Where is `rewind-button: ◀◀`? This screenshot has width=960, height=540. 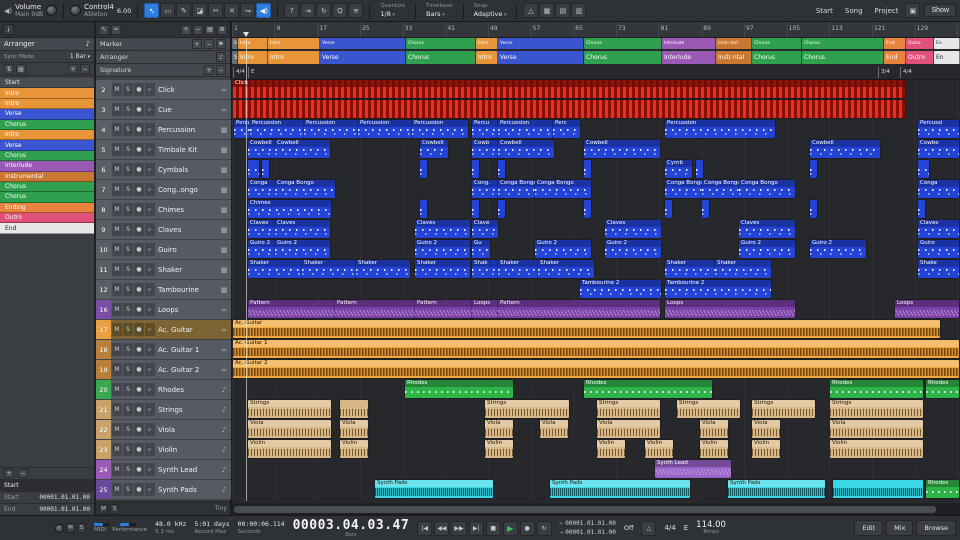 rewind-button: ◀◀ is located at coordinates (442, 528).